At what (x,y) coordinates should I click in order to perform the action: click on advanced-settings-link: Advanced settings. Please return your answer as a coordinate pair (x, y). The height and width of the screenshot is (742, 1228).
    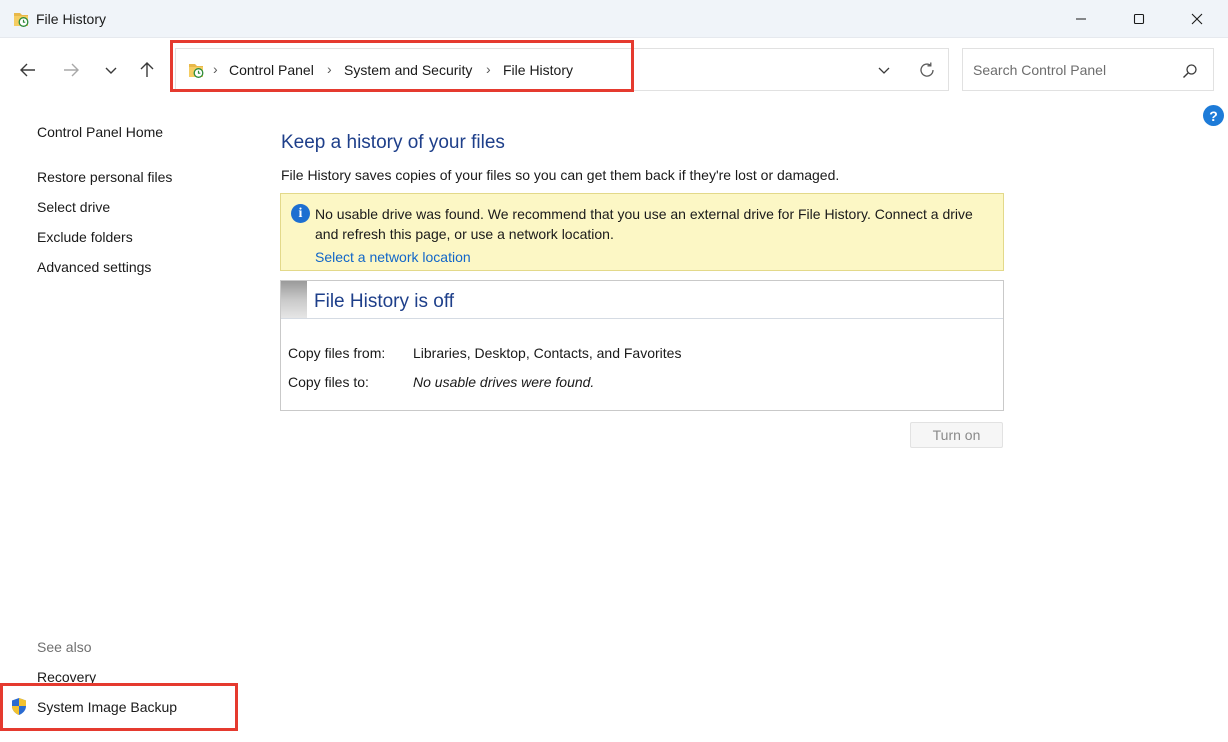
    Looking at the image, I should click on (94, 267).